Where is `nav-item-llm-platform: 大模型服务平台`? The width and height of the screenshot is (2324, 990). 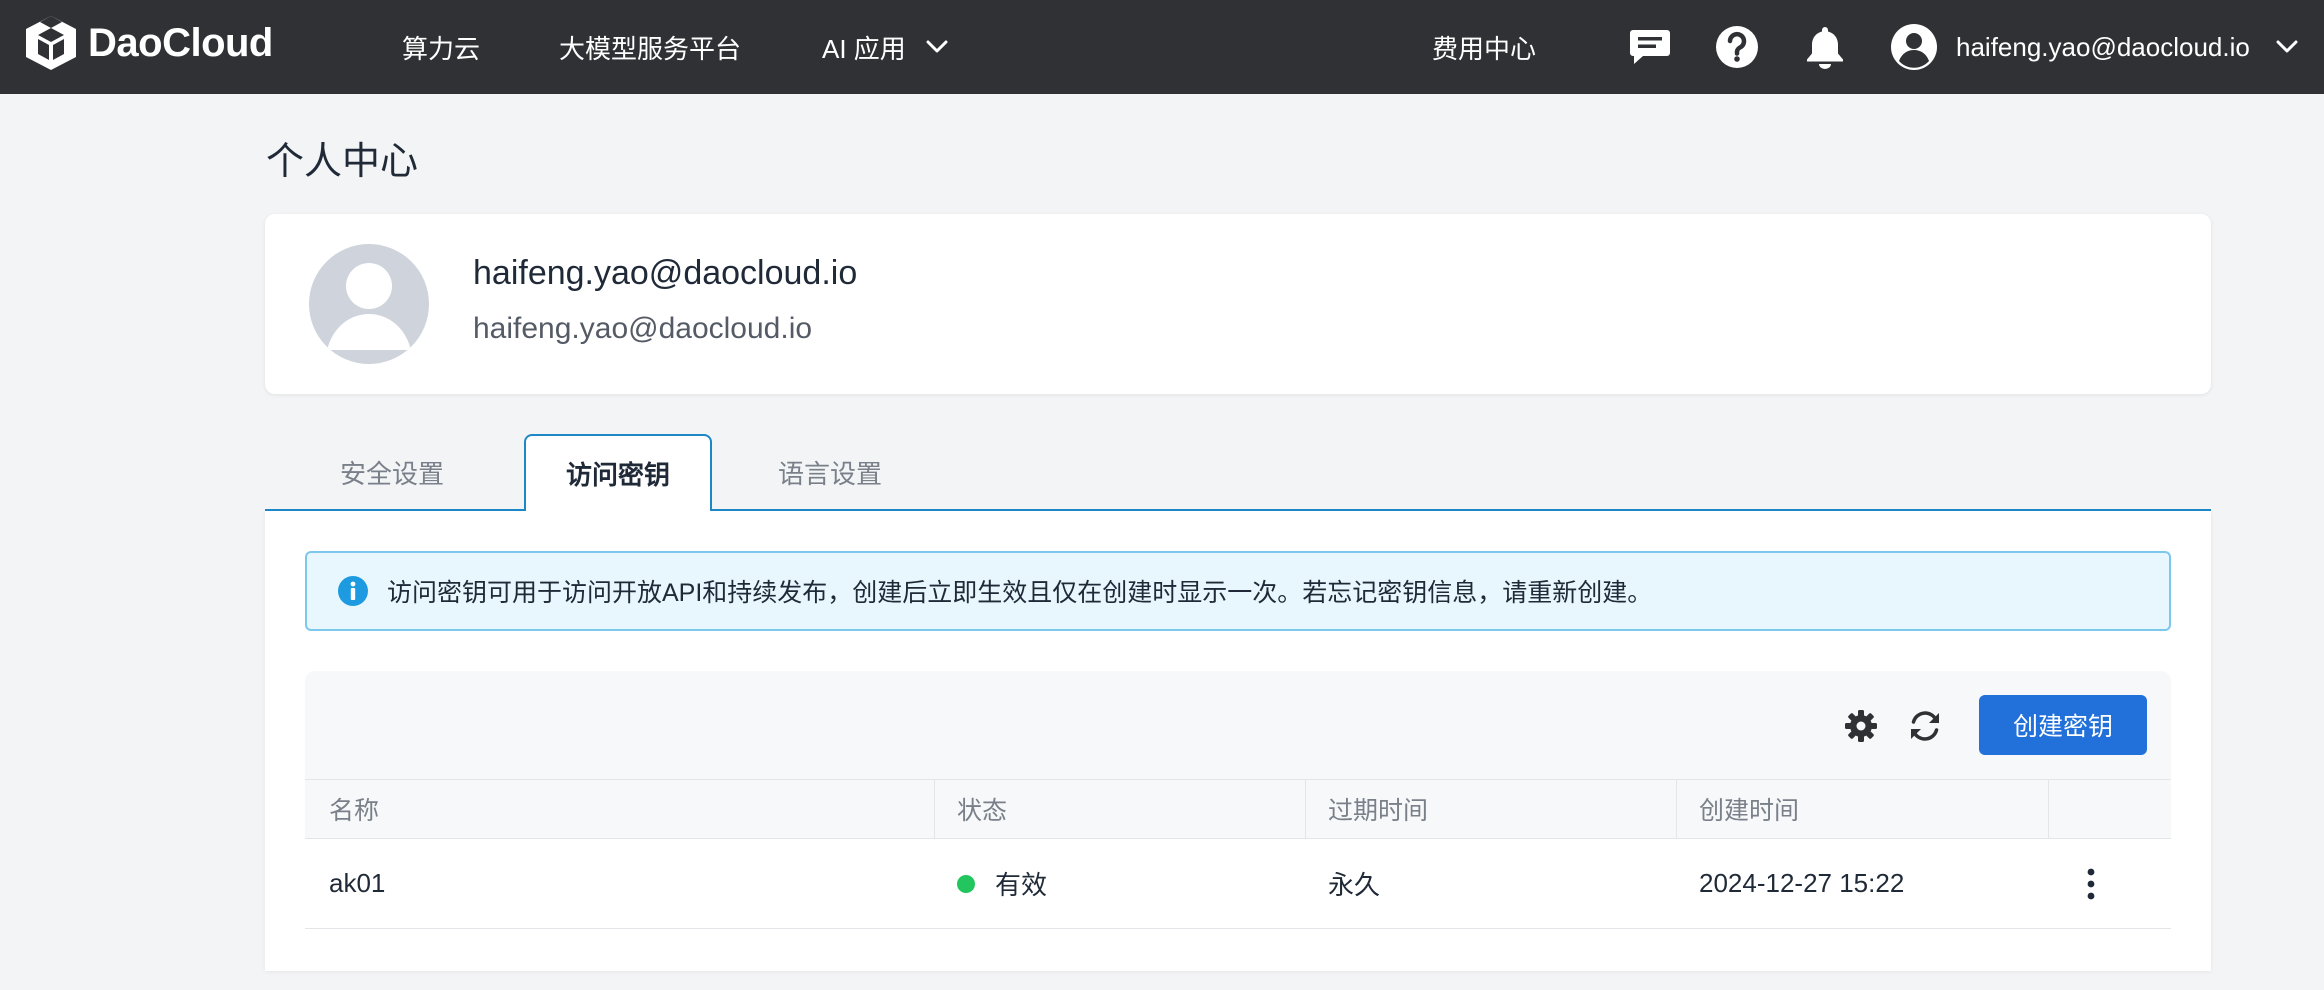
nav-item-llm-platform: 大模型服务平台 is located at coordinates (650, 47).